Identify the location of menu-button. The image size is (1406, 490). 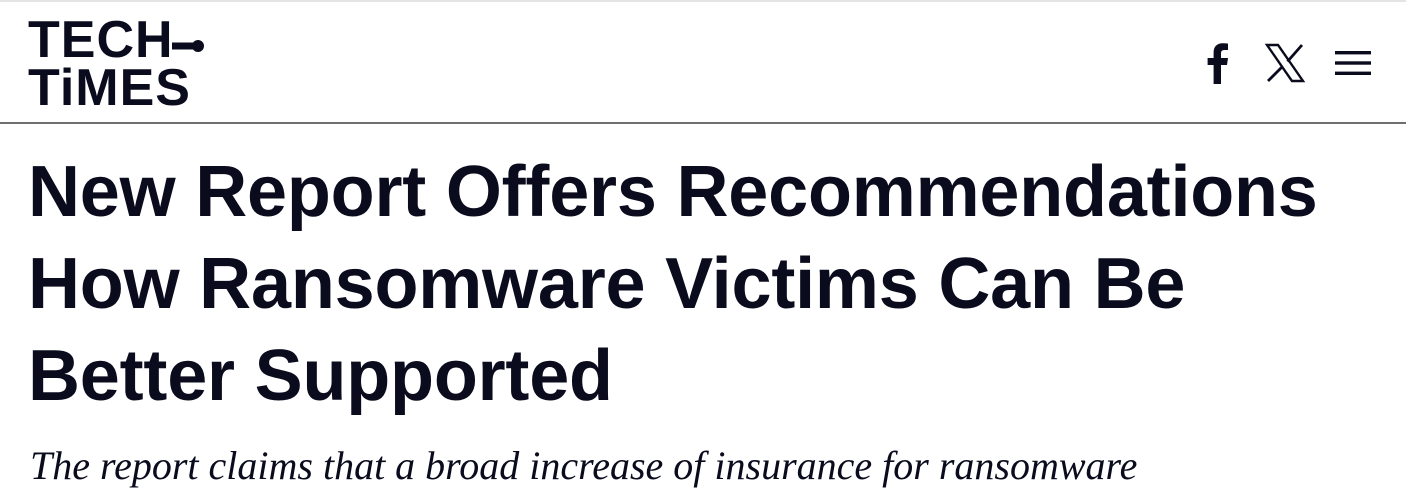
(1353, 63).